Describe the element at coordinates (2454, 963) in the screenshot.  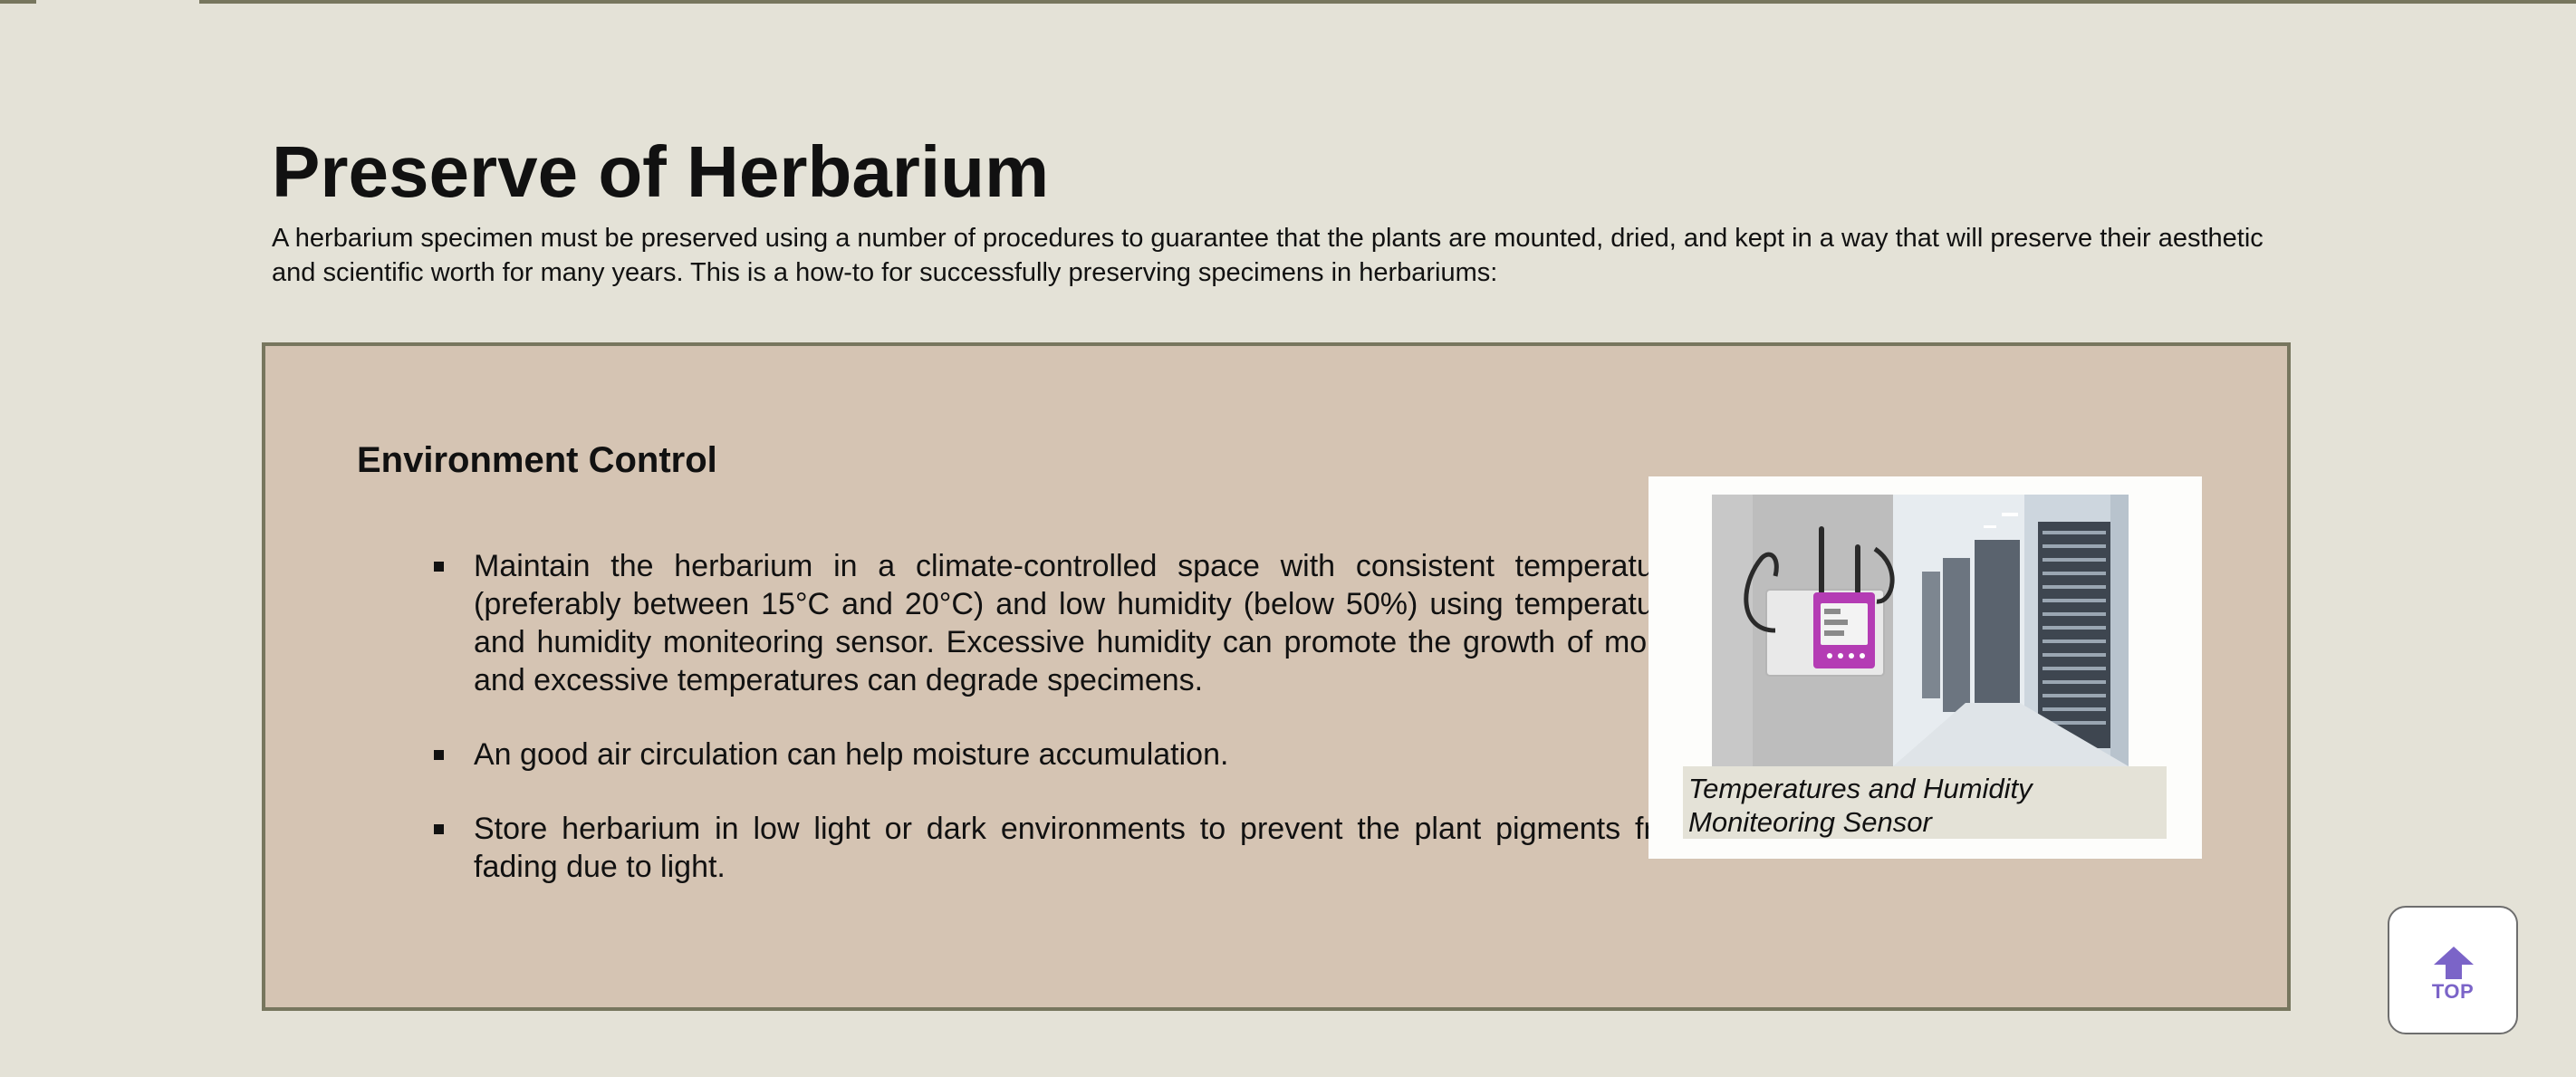
I see `arrow-up-icon` at that location.